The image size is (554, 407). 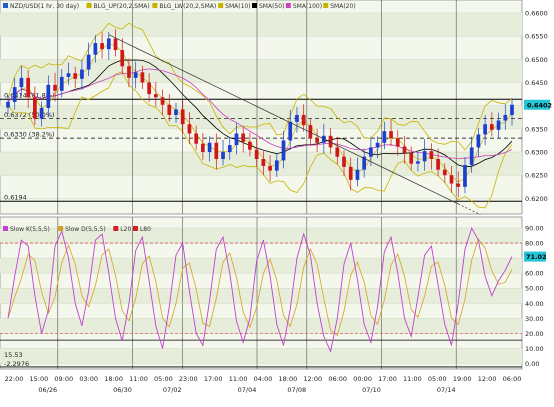 What do you see at coordinates (536, 60) in the screenshot?
I see `price-tick-label: 0.6500` at bounding box center [536, 60].